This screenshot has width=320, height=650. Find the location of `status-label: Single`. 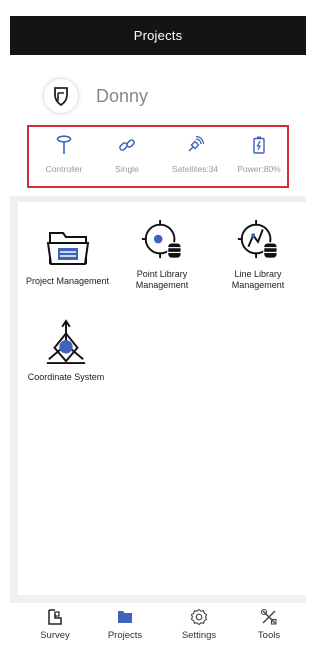

status-label: Single is located at coordinates (127, 169).